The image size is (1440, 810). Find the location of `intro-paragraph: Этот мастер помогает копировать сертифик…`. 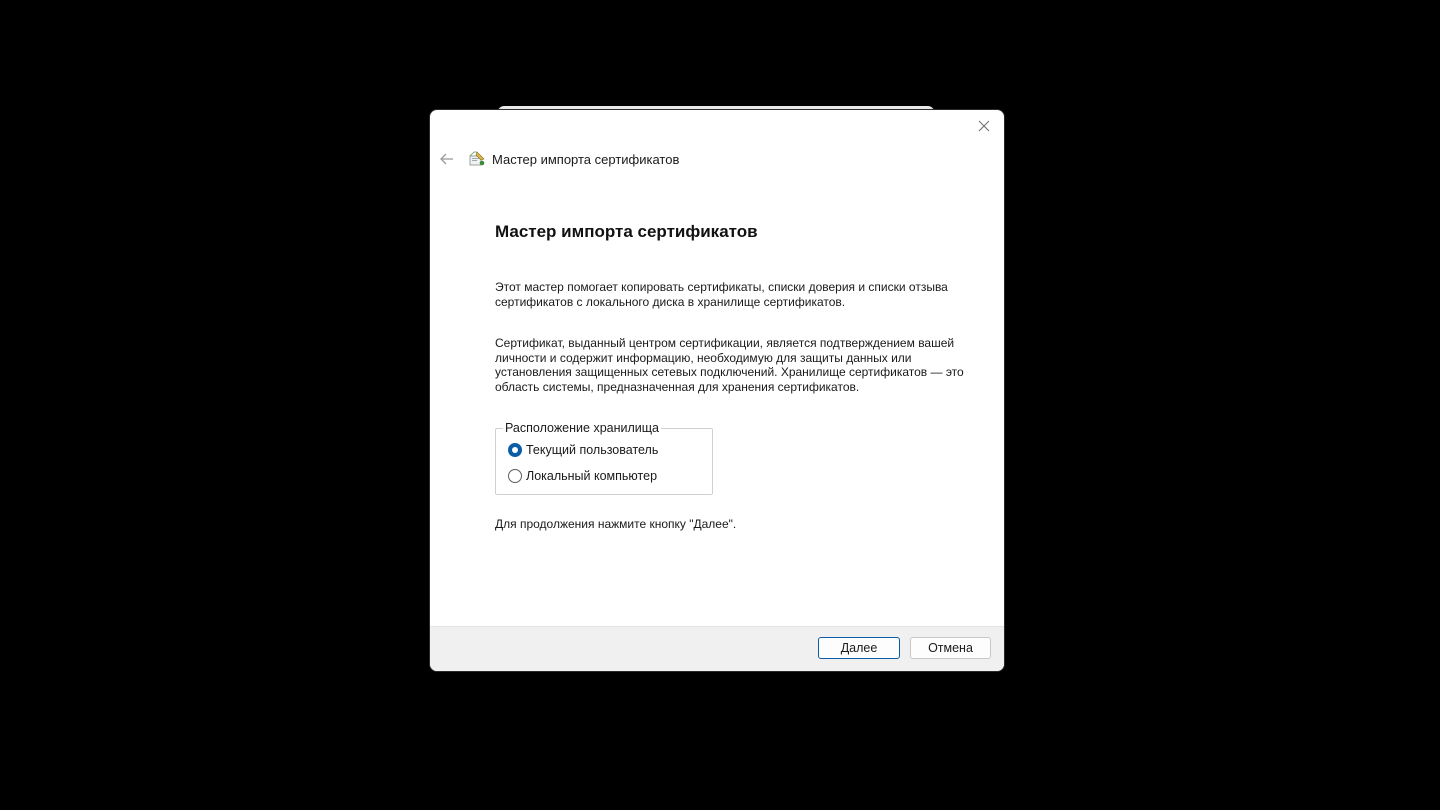

intro-paragraph: Этот мастер помогает копировать сертифик… is located at coordinates (721, 294).